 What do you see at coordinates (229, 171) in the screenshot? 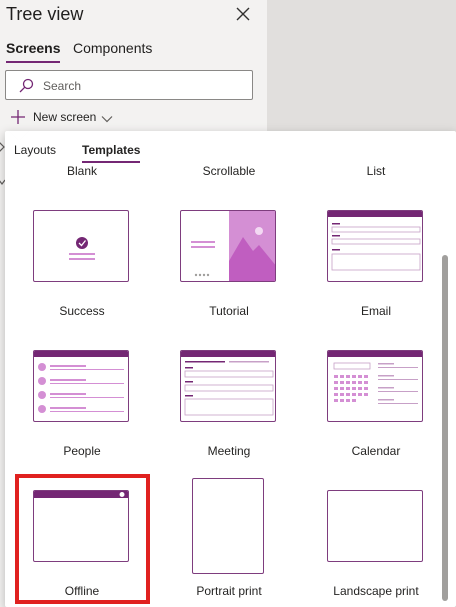
I see `template-label-scrollable: Scrollable` at bounding box center [229, 171].